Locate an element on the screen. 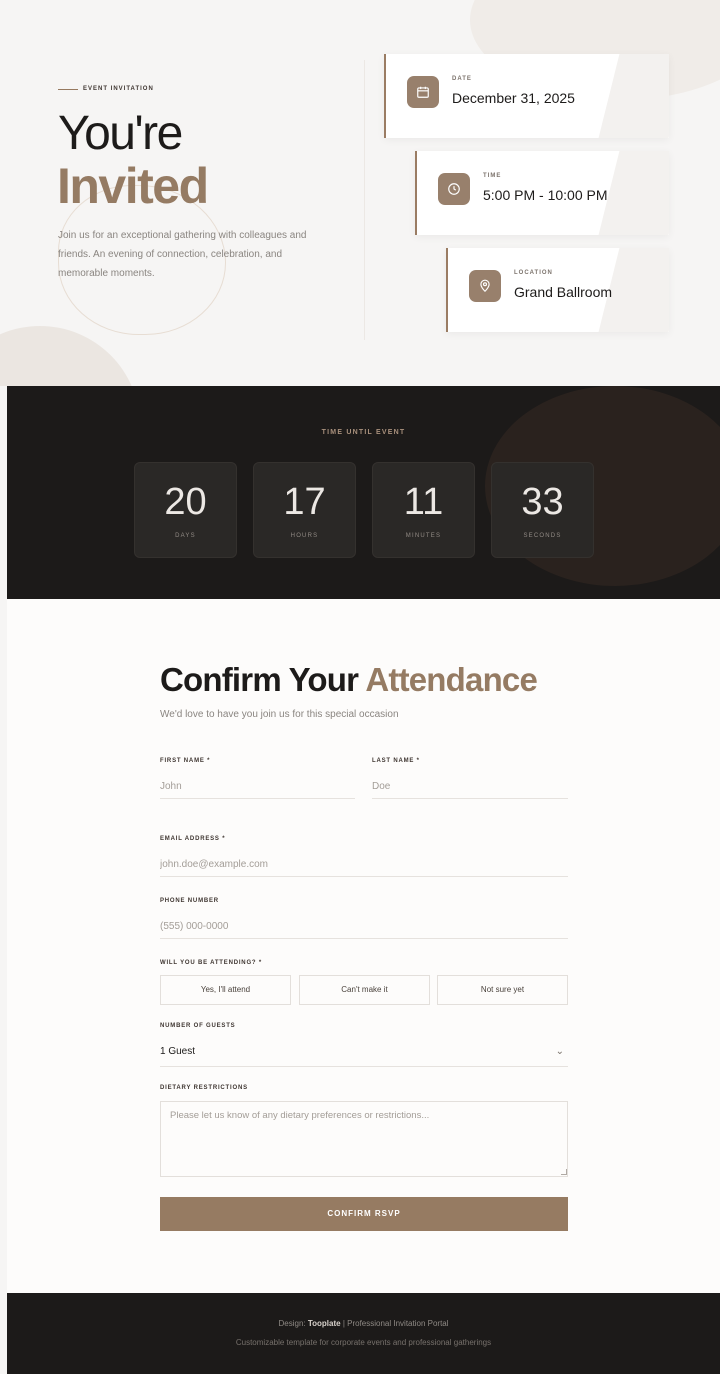 The height and width of the screenshot is (1374, 720). first-name-label: FIRST NAME * is located at coordinates (185, 761).